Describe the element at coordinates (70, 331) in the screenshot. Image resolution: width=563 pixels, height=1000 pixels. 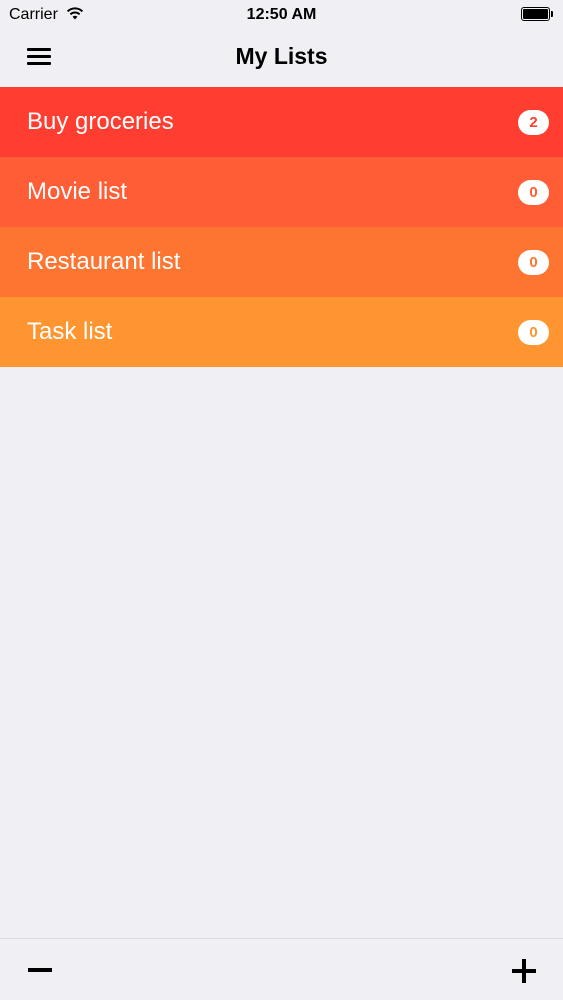
I see `list-item-label: Task list` at that location.